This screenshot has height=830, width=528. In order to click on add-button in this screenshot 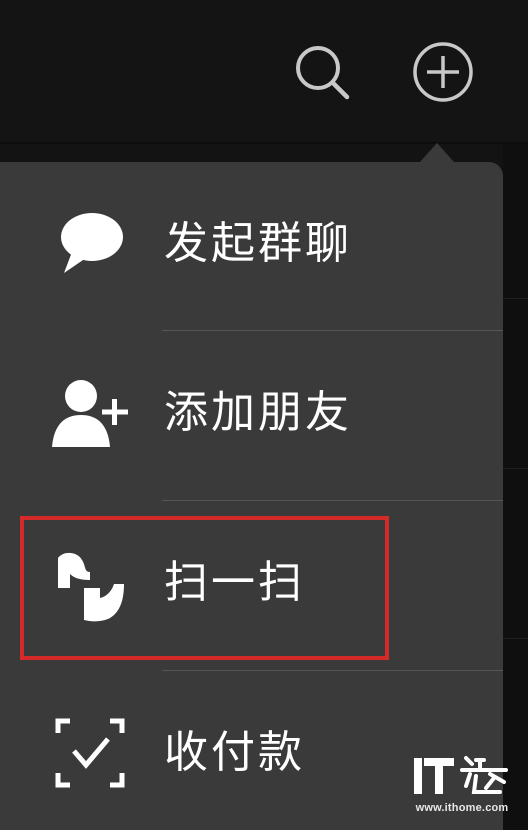, I will do `click(443, 72)`.